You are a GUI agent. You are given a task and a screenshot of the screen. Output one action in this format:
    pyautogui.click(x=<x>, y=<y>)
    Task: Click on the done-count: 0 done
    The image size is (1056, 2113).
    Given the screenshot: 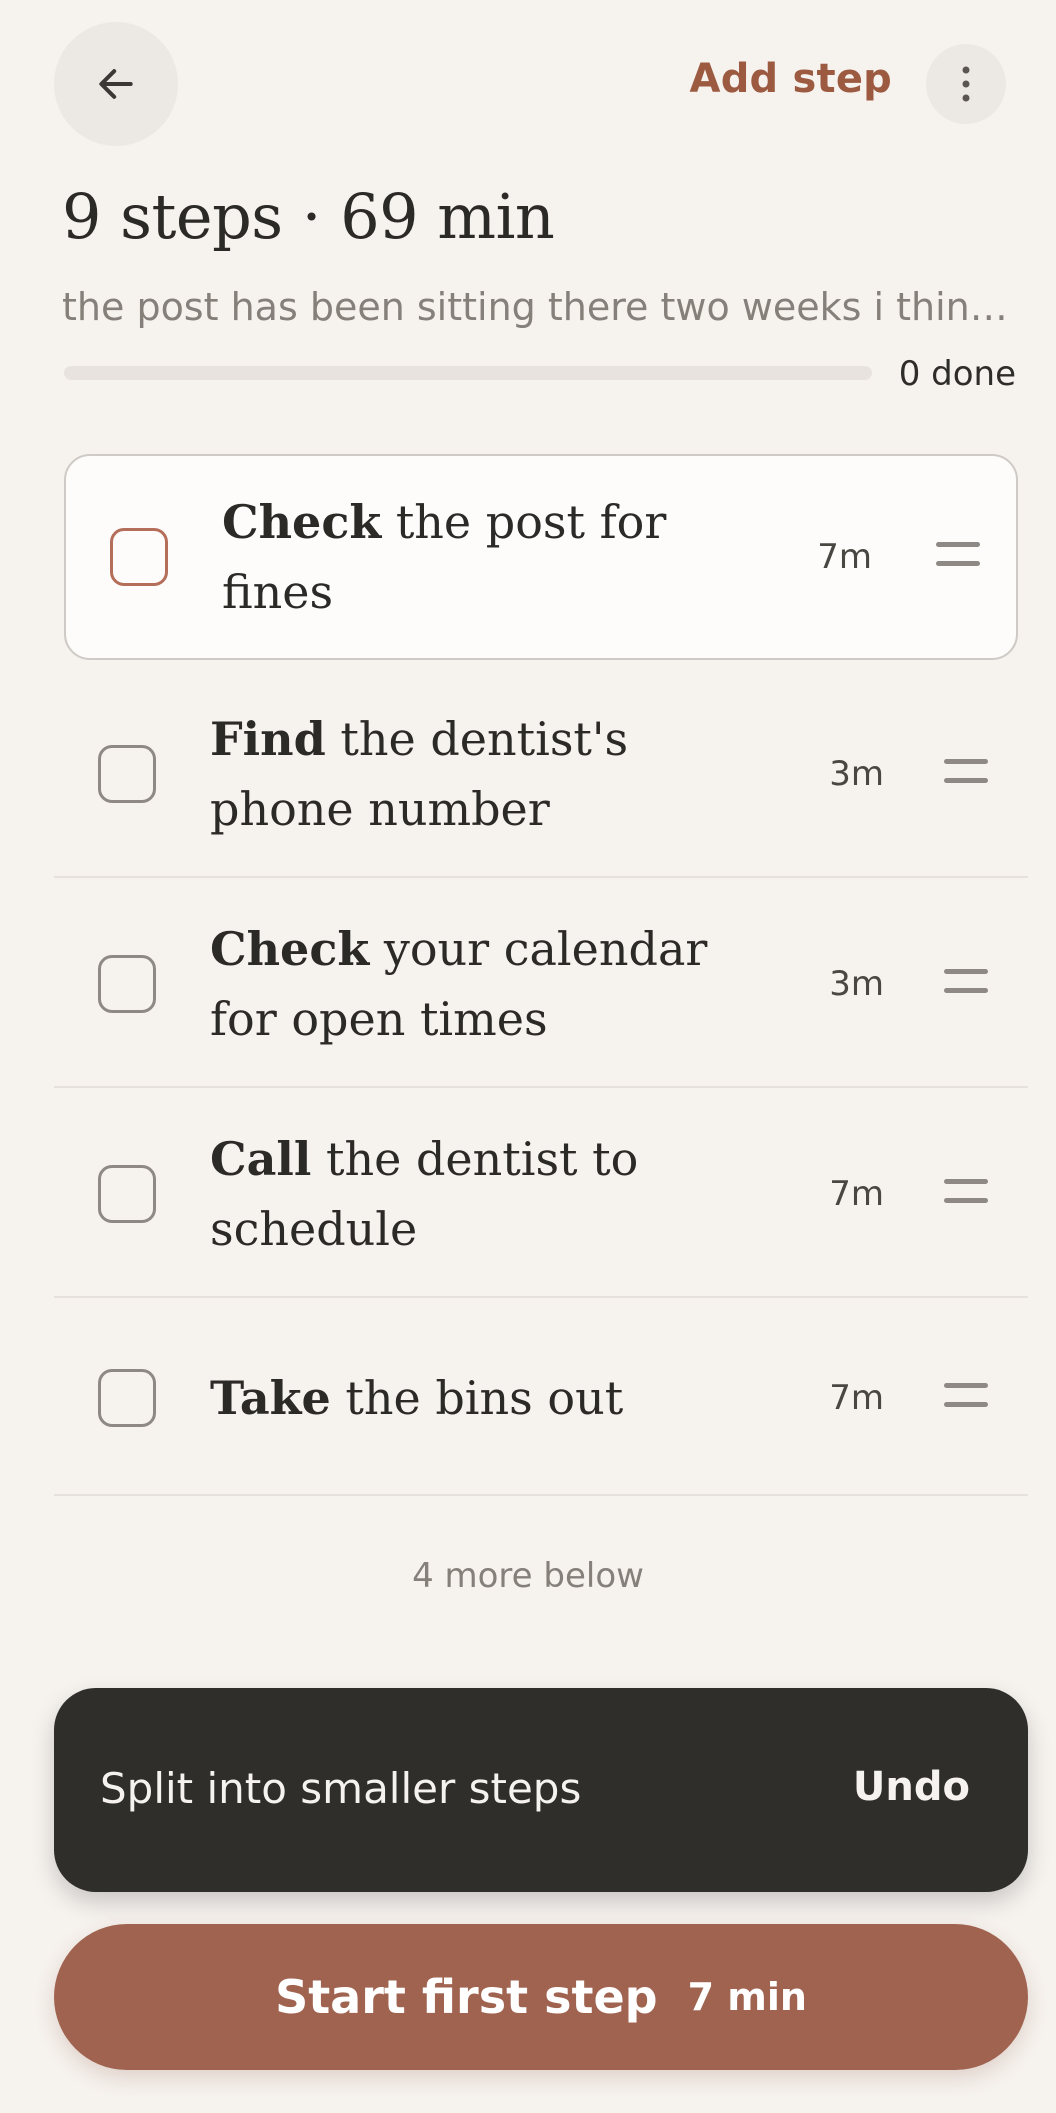 What is the action you would take?
    pyautogui.click(x=957, y=374)
    